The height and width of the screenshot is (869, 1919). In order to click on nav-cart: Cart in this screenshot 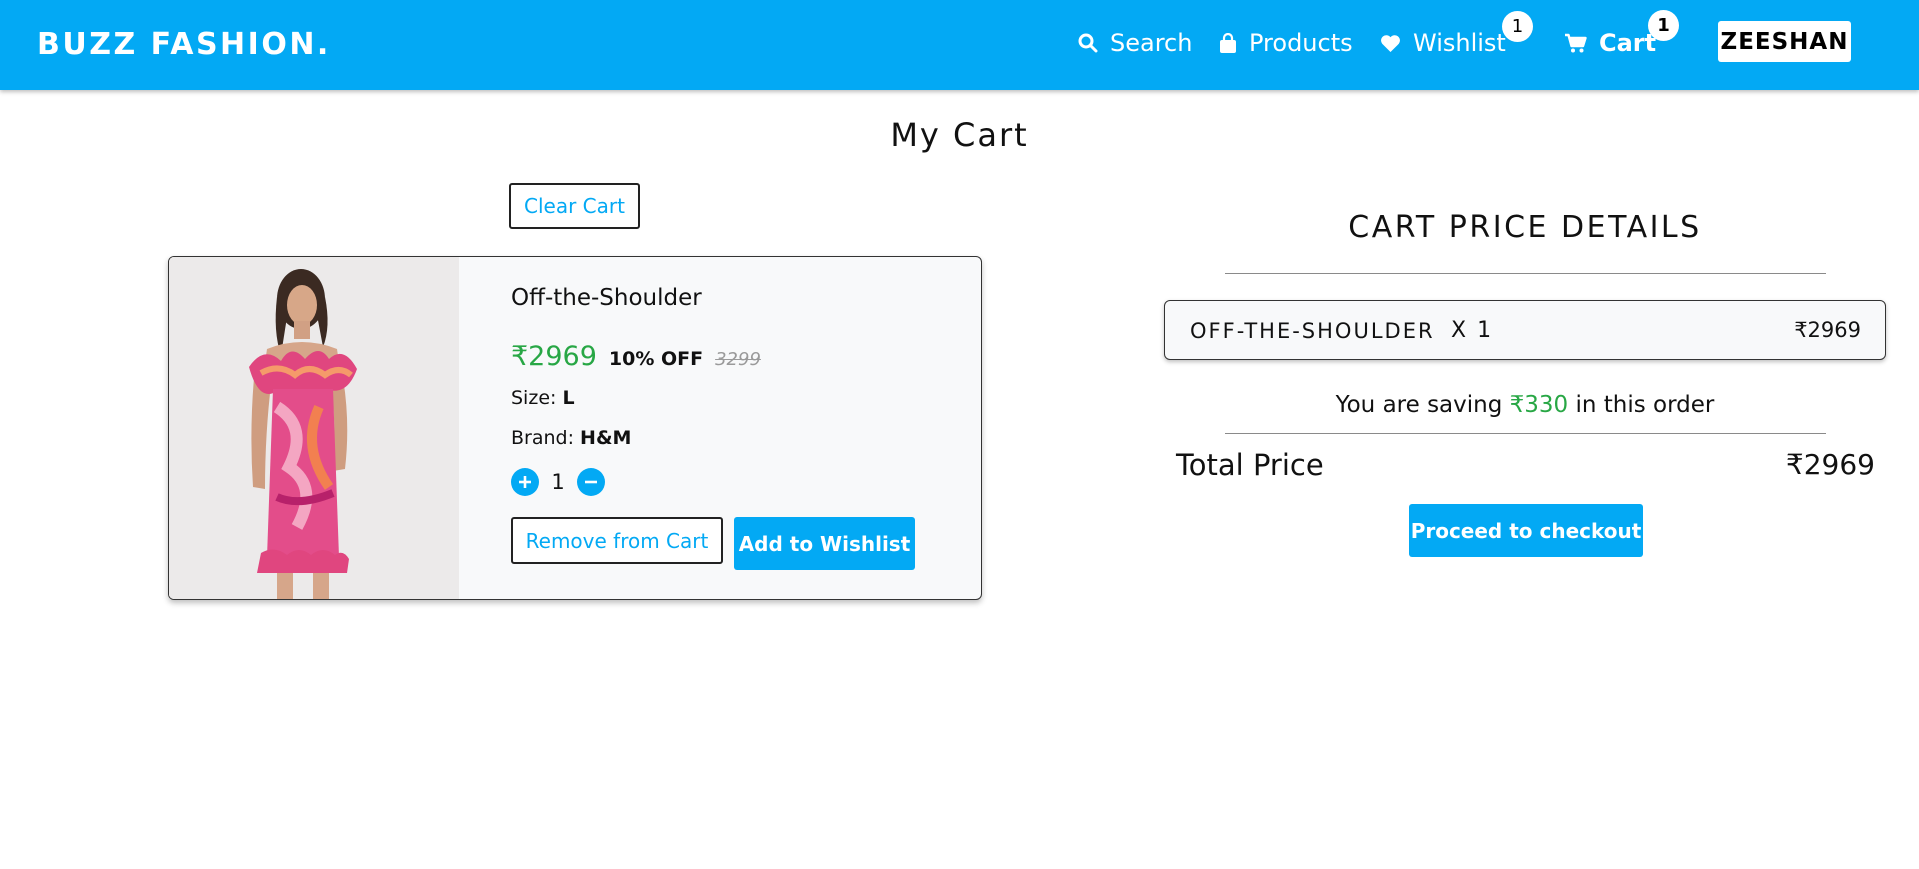, I will do `click(1610, 43)`.